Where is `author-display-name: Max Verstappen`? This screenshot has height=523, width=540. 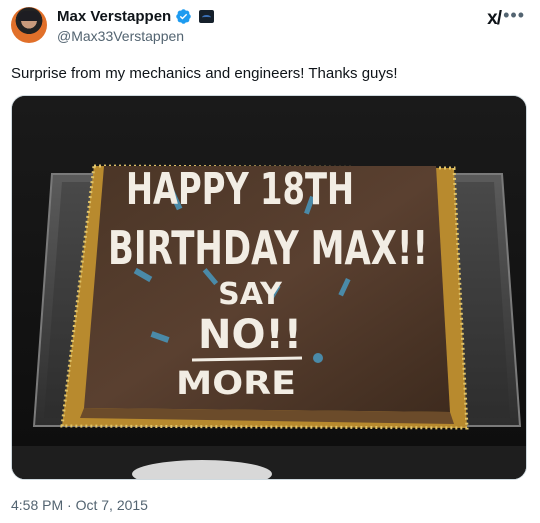 author-display-name: Max Verstappen is located at coordinates (114, 16).